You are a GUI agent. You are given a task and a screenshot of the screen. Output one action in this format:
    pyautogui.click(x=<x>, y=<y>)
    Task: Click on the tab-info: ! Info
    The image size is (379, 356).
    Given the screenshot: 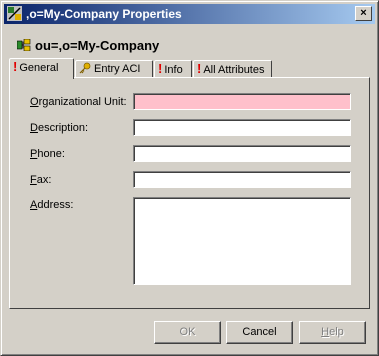 What is the action you would take?
    pyautogui.click(x=173, y=68)
    